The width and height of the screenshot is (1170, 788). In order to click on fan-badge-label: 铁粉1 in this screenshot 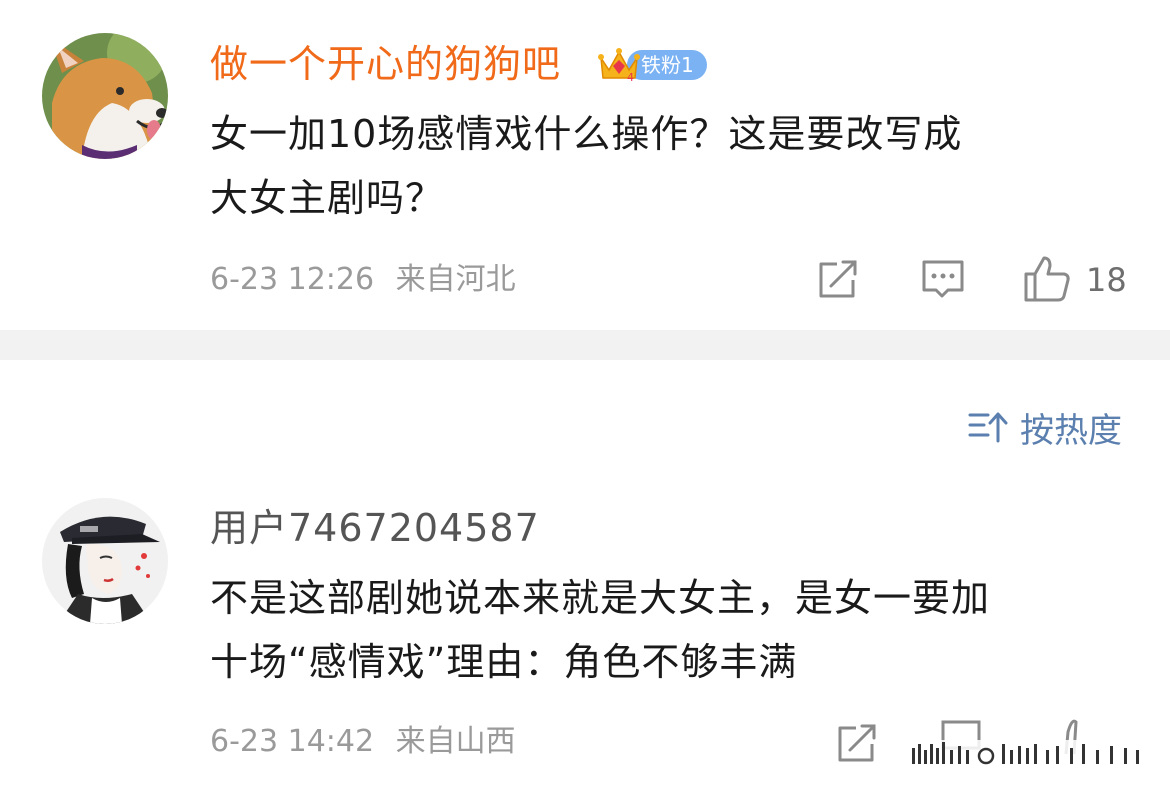, I will do `click(667, 65)`.